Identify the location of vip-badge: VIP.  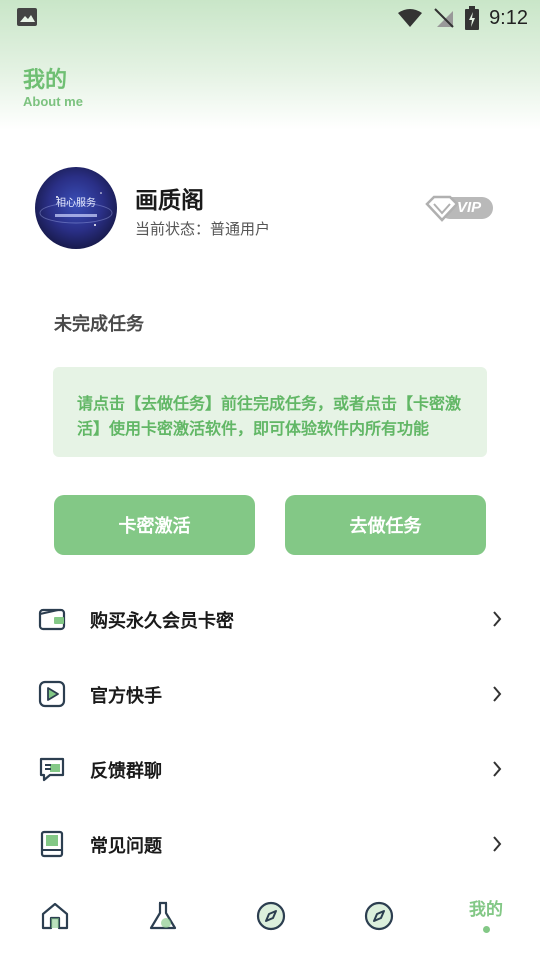
(460, 208).